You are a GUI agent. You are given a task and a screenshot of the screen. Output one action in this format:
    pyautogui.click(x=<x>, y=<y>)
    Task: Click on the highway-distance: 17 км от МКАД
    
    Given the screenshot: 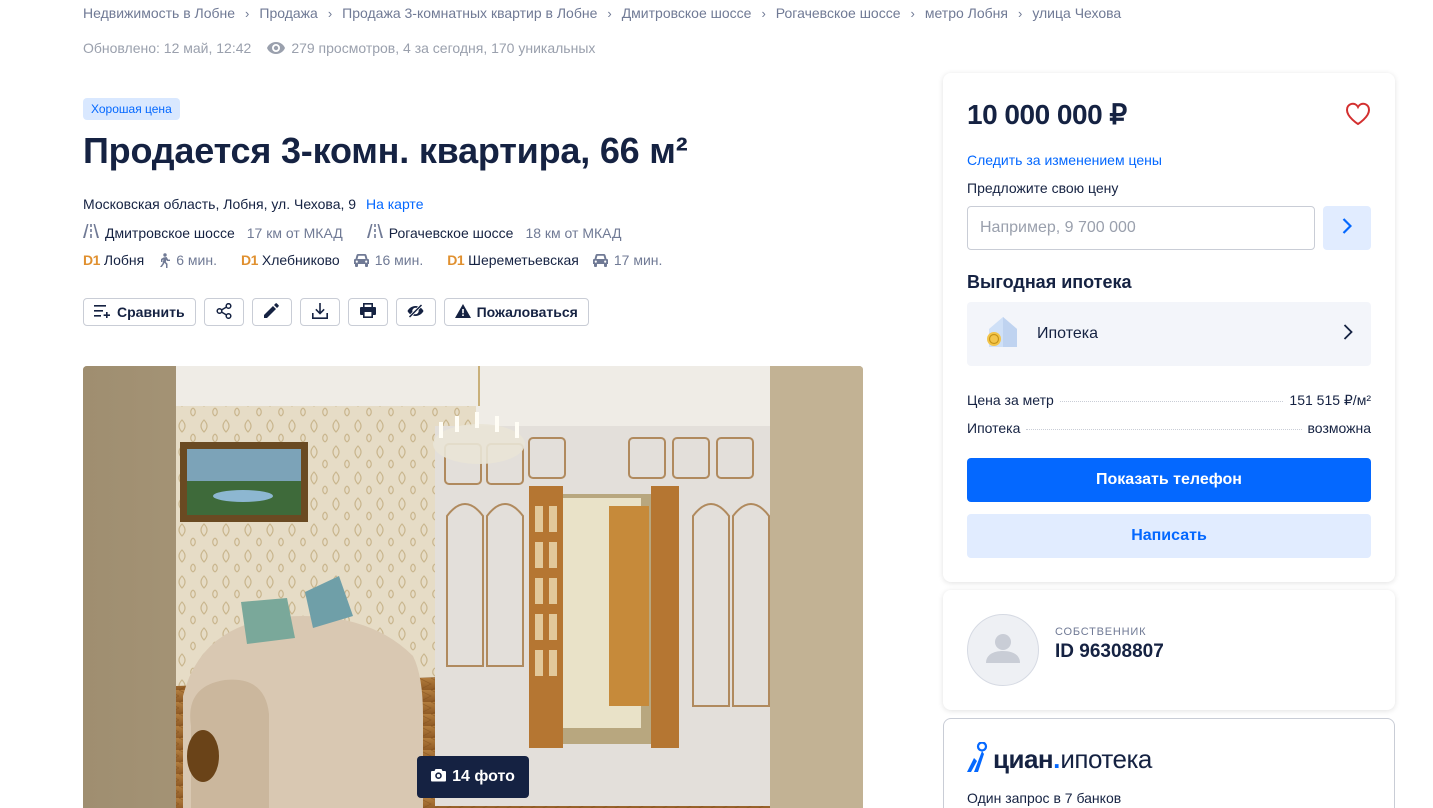 What is the action you would take?
    pyautogui.click(x=294, y=232)
    